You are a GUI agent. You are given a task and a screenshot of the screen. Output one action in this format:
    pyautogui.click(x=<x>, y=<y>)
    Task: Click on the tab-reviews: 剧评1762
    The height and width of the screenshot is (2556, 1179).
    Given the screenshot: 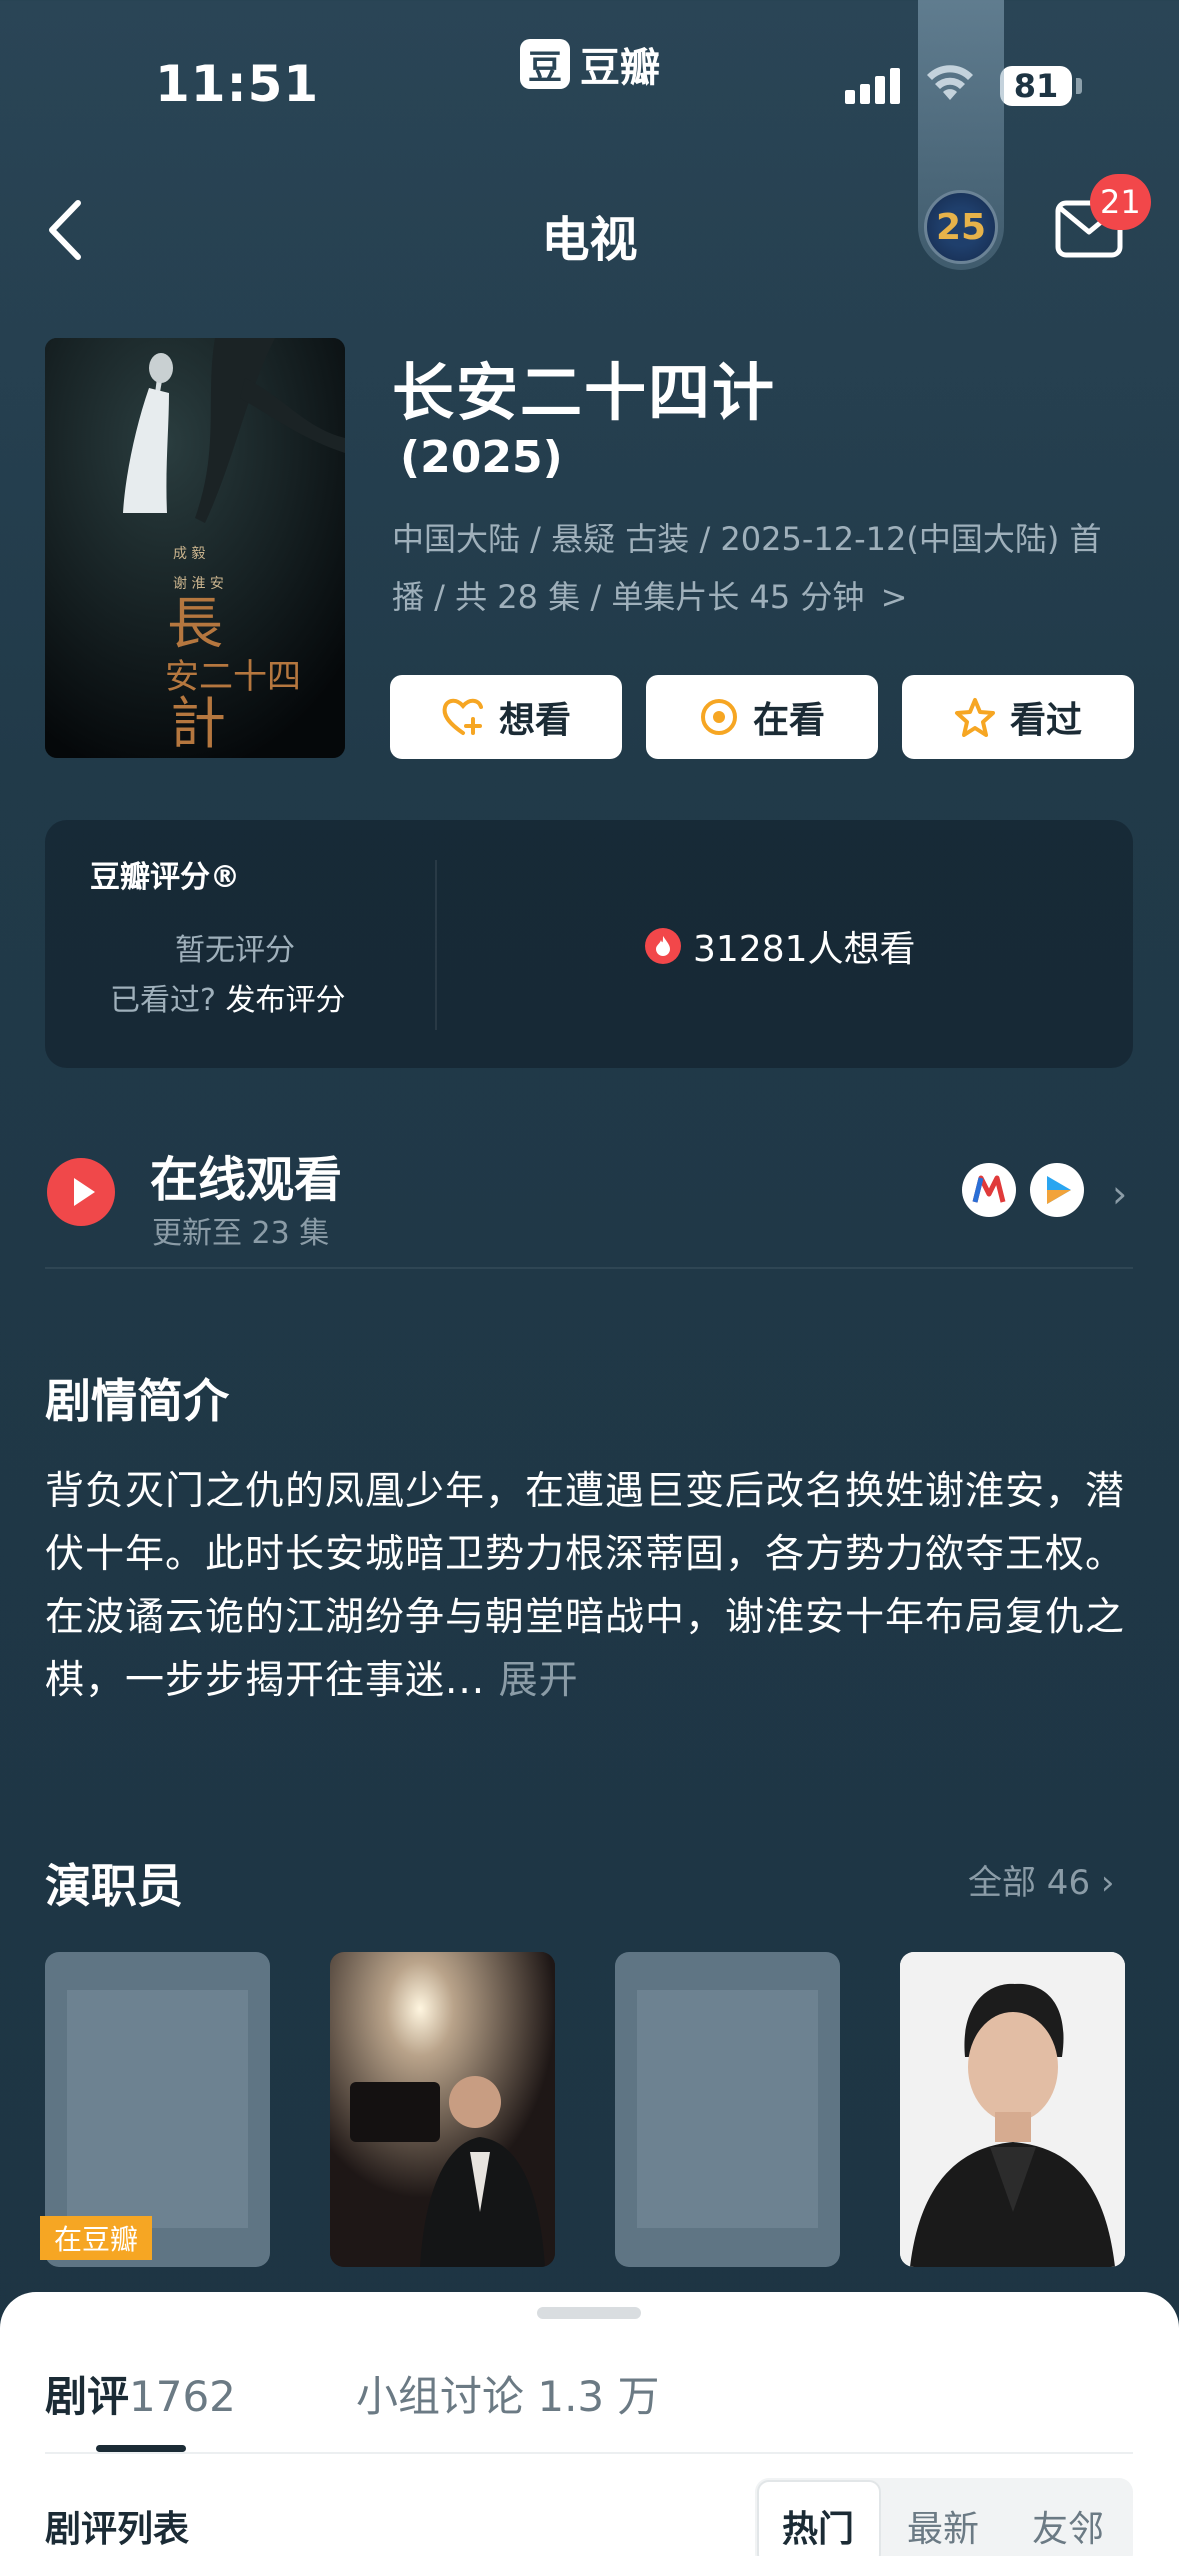 What is the action you would take?
    pyautogui.click(x=140, y=2393)
    